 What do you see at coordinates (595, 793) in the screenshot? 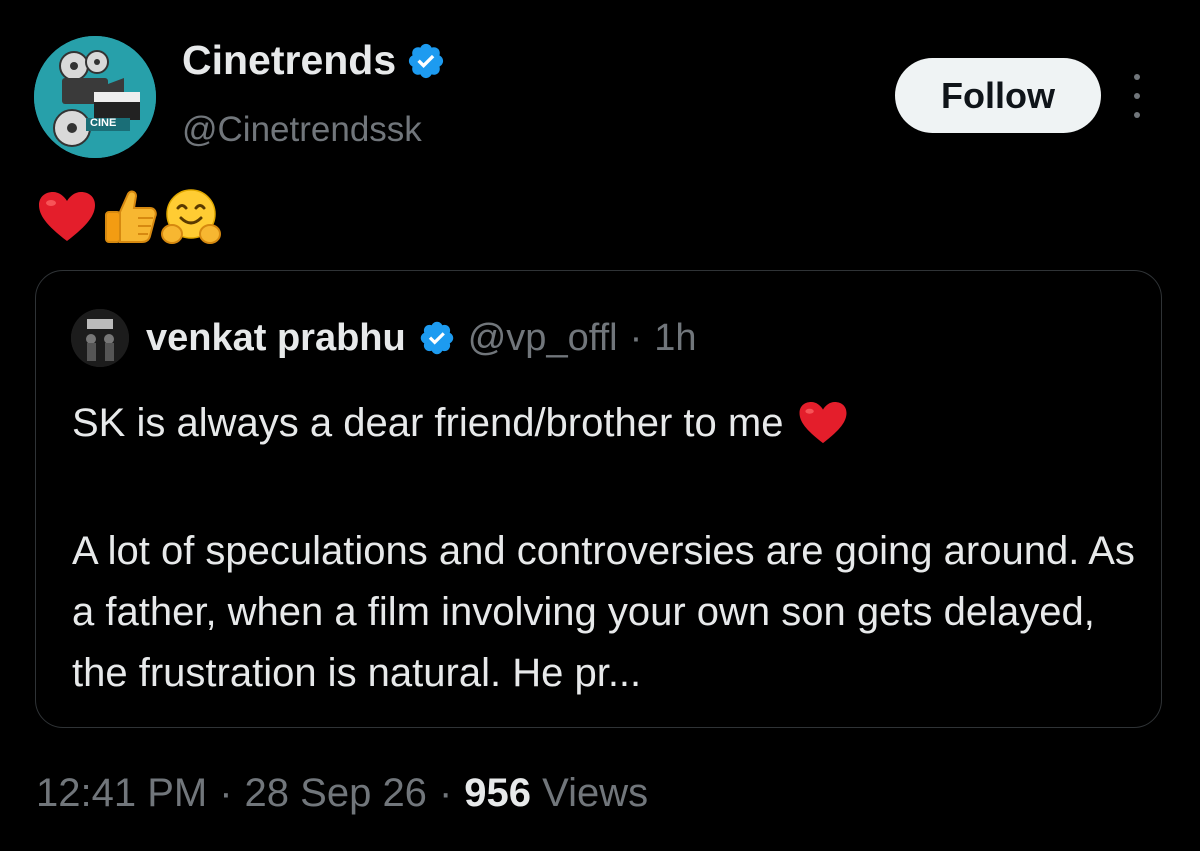
I see `views-label: Views` at bounding box center [595, 793].